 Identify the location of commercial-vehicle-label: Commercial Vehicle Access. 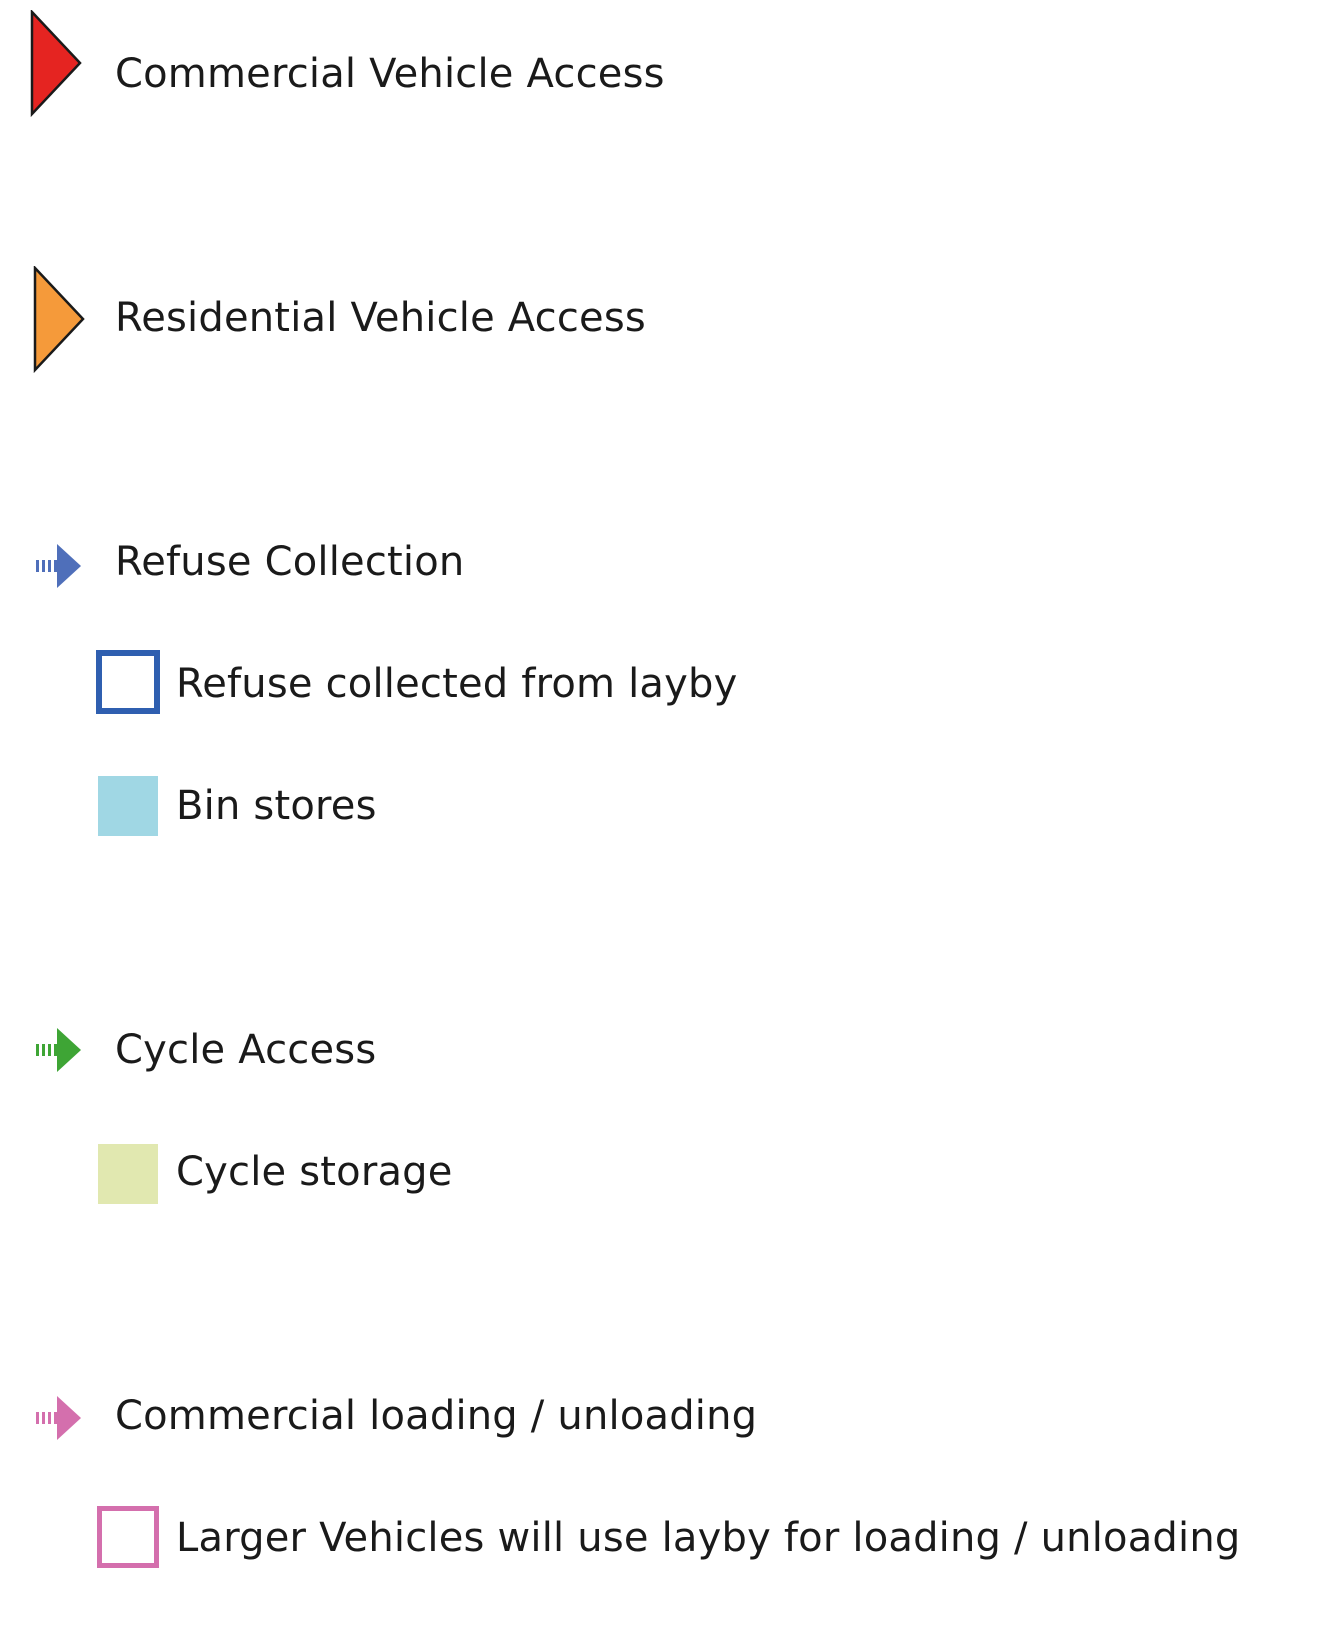
(390, 74).